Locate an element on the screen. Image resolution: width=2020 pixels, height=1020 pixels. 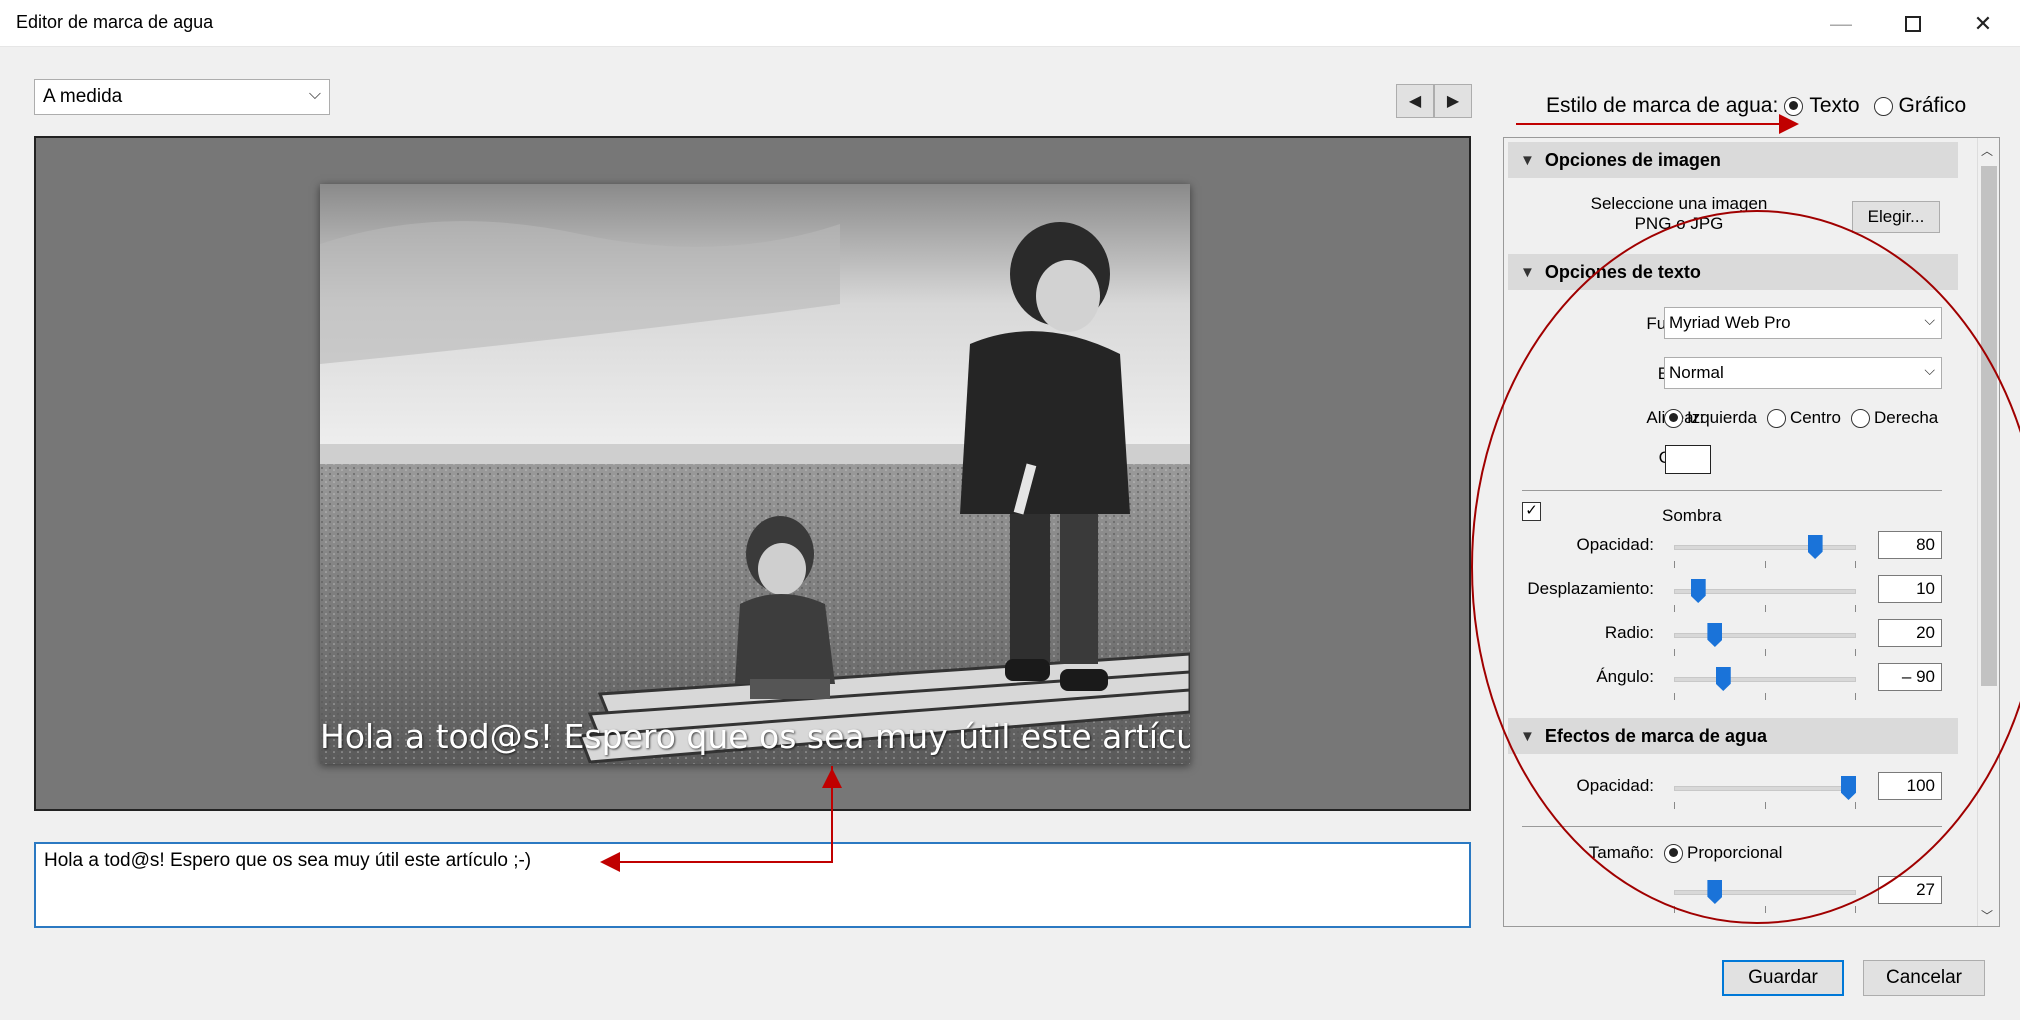
scrollbar-thumb is located at coordinates (1989, 426).